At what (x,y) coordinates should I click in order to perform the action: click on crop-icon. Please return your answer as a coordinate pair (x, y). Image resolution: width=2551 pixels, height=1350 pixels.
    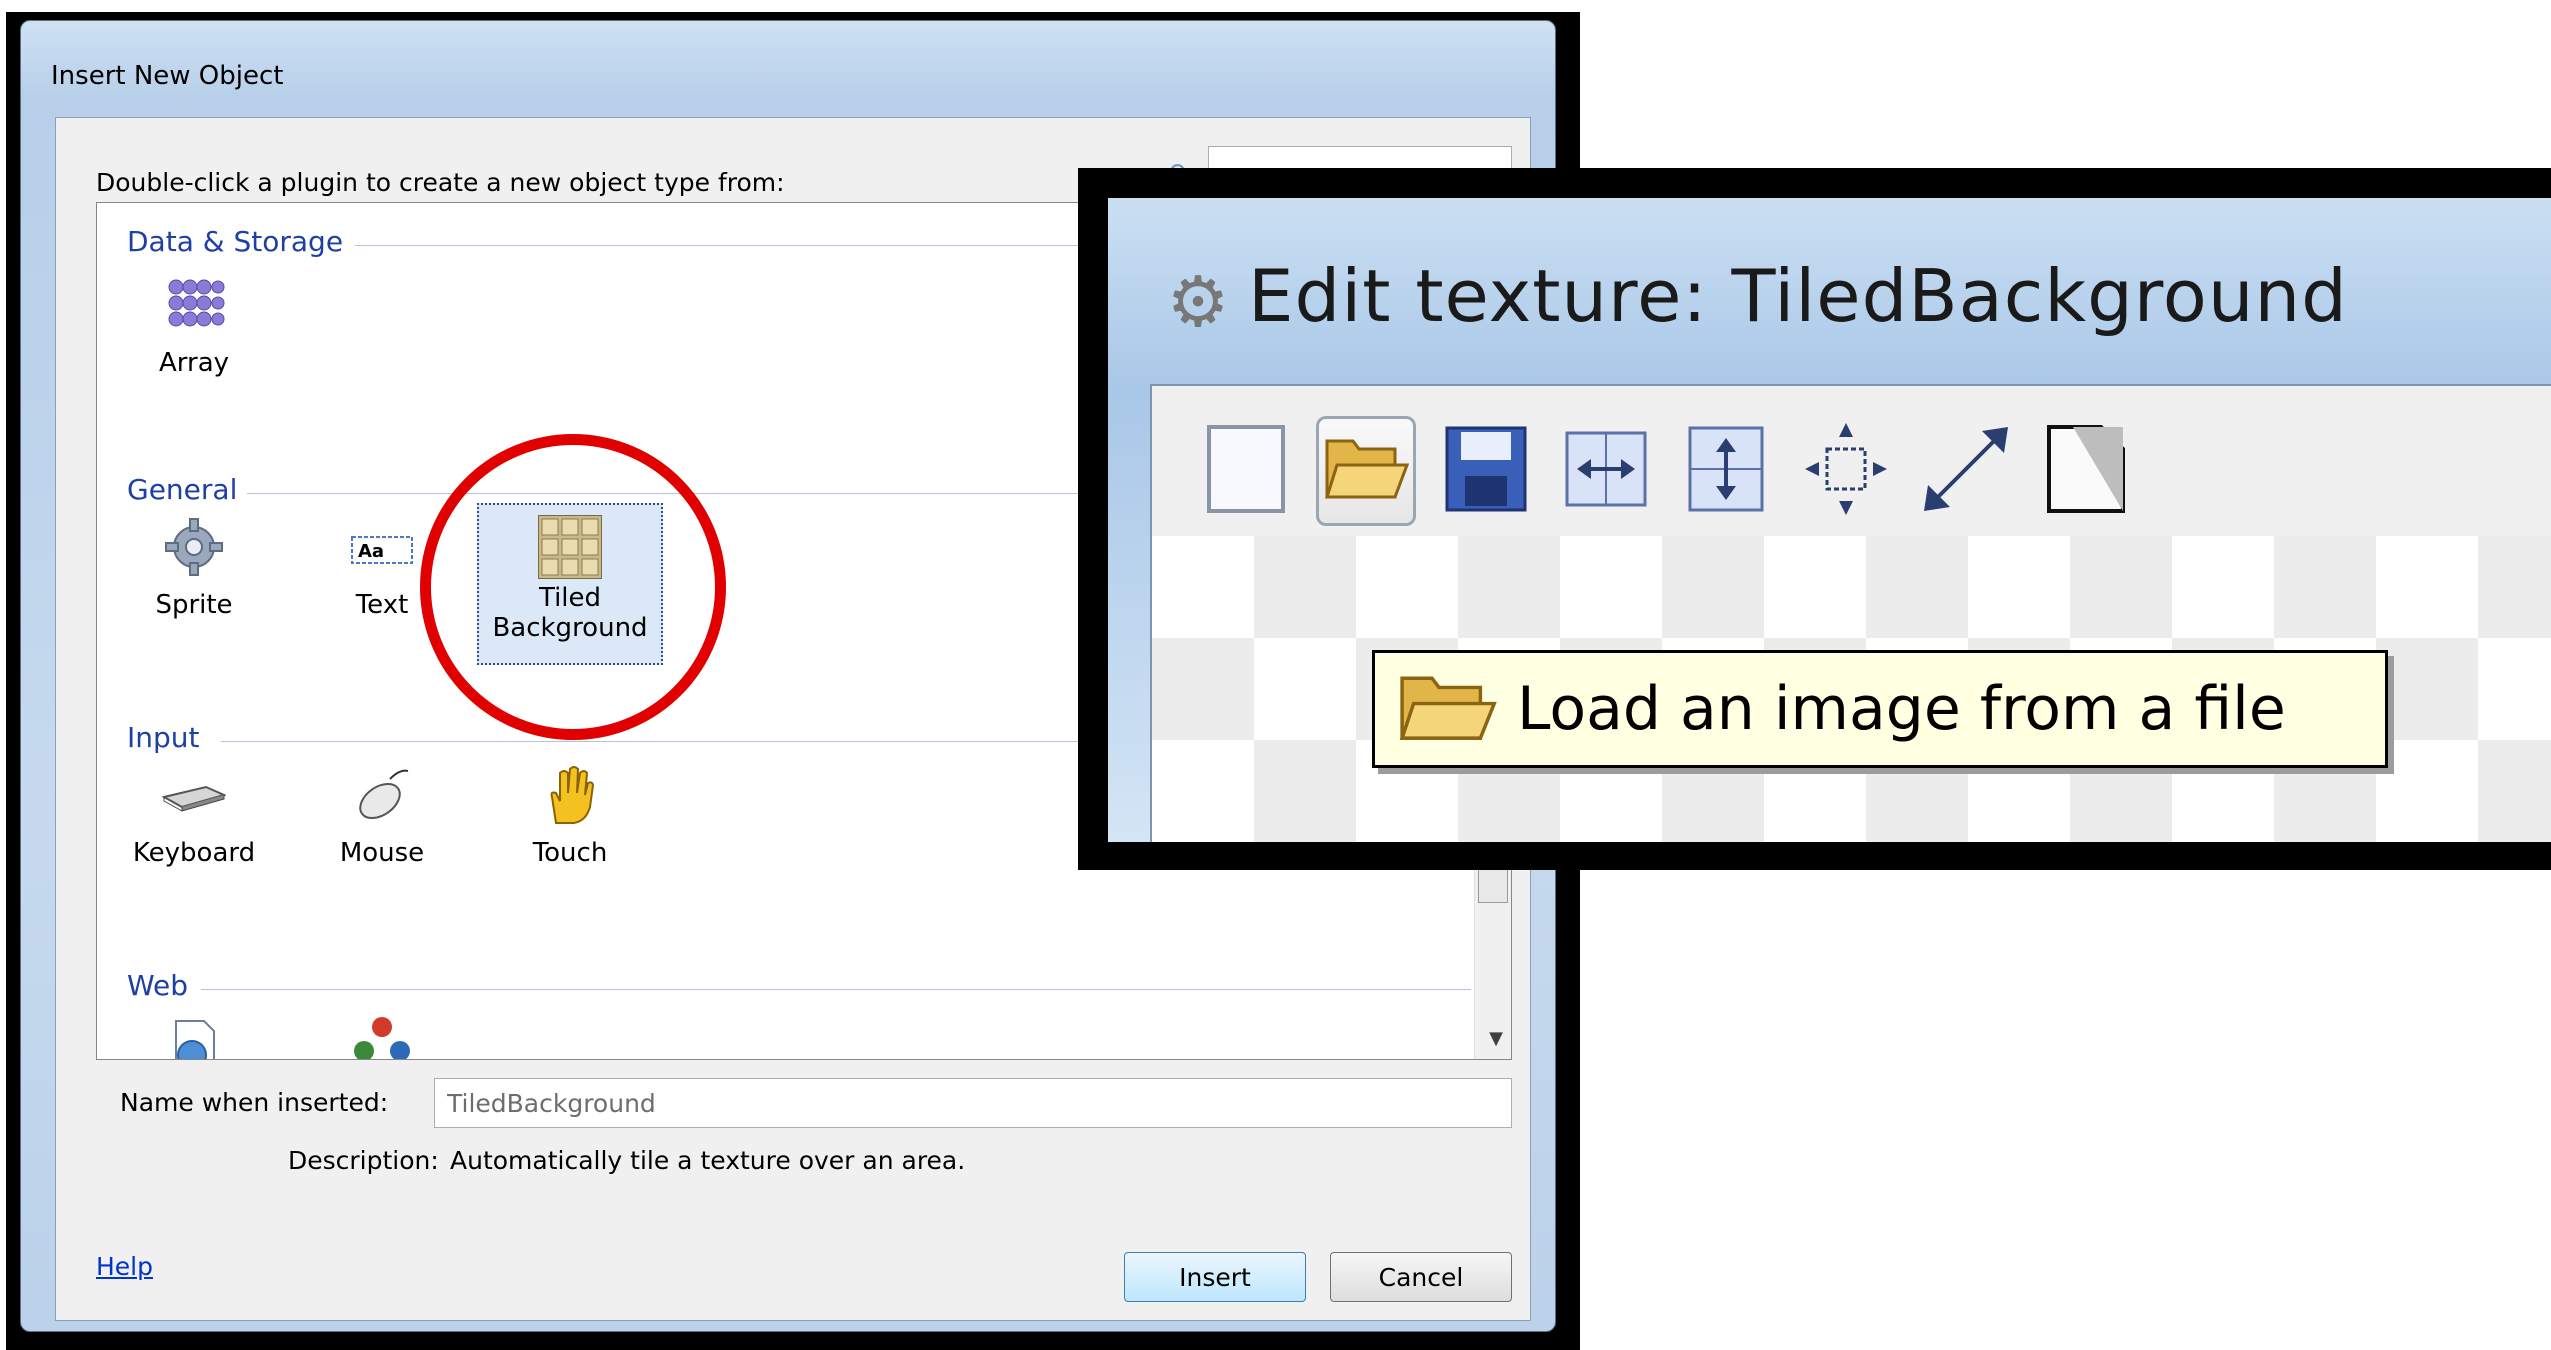
    Looking at the image, I should click on (1846, 471).